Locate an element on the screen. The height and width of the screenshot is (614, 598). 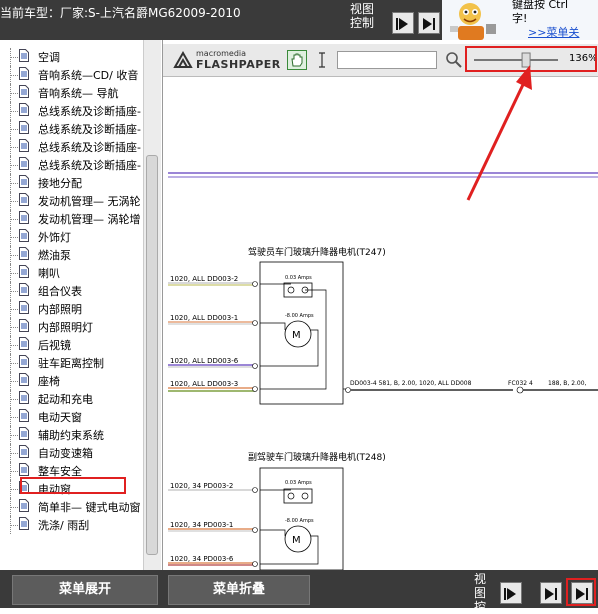
tree-item: 辅助约束系统 is located at coordinates (71, 435).